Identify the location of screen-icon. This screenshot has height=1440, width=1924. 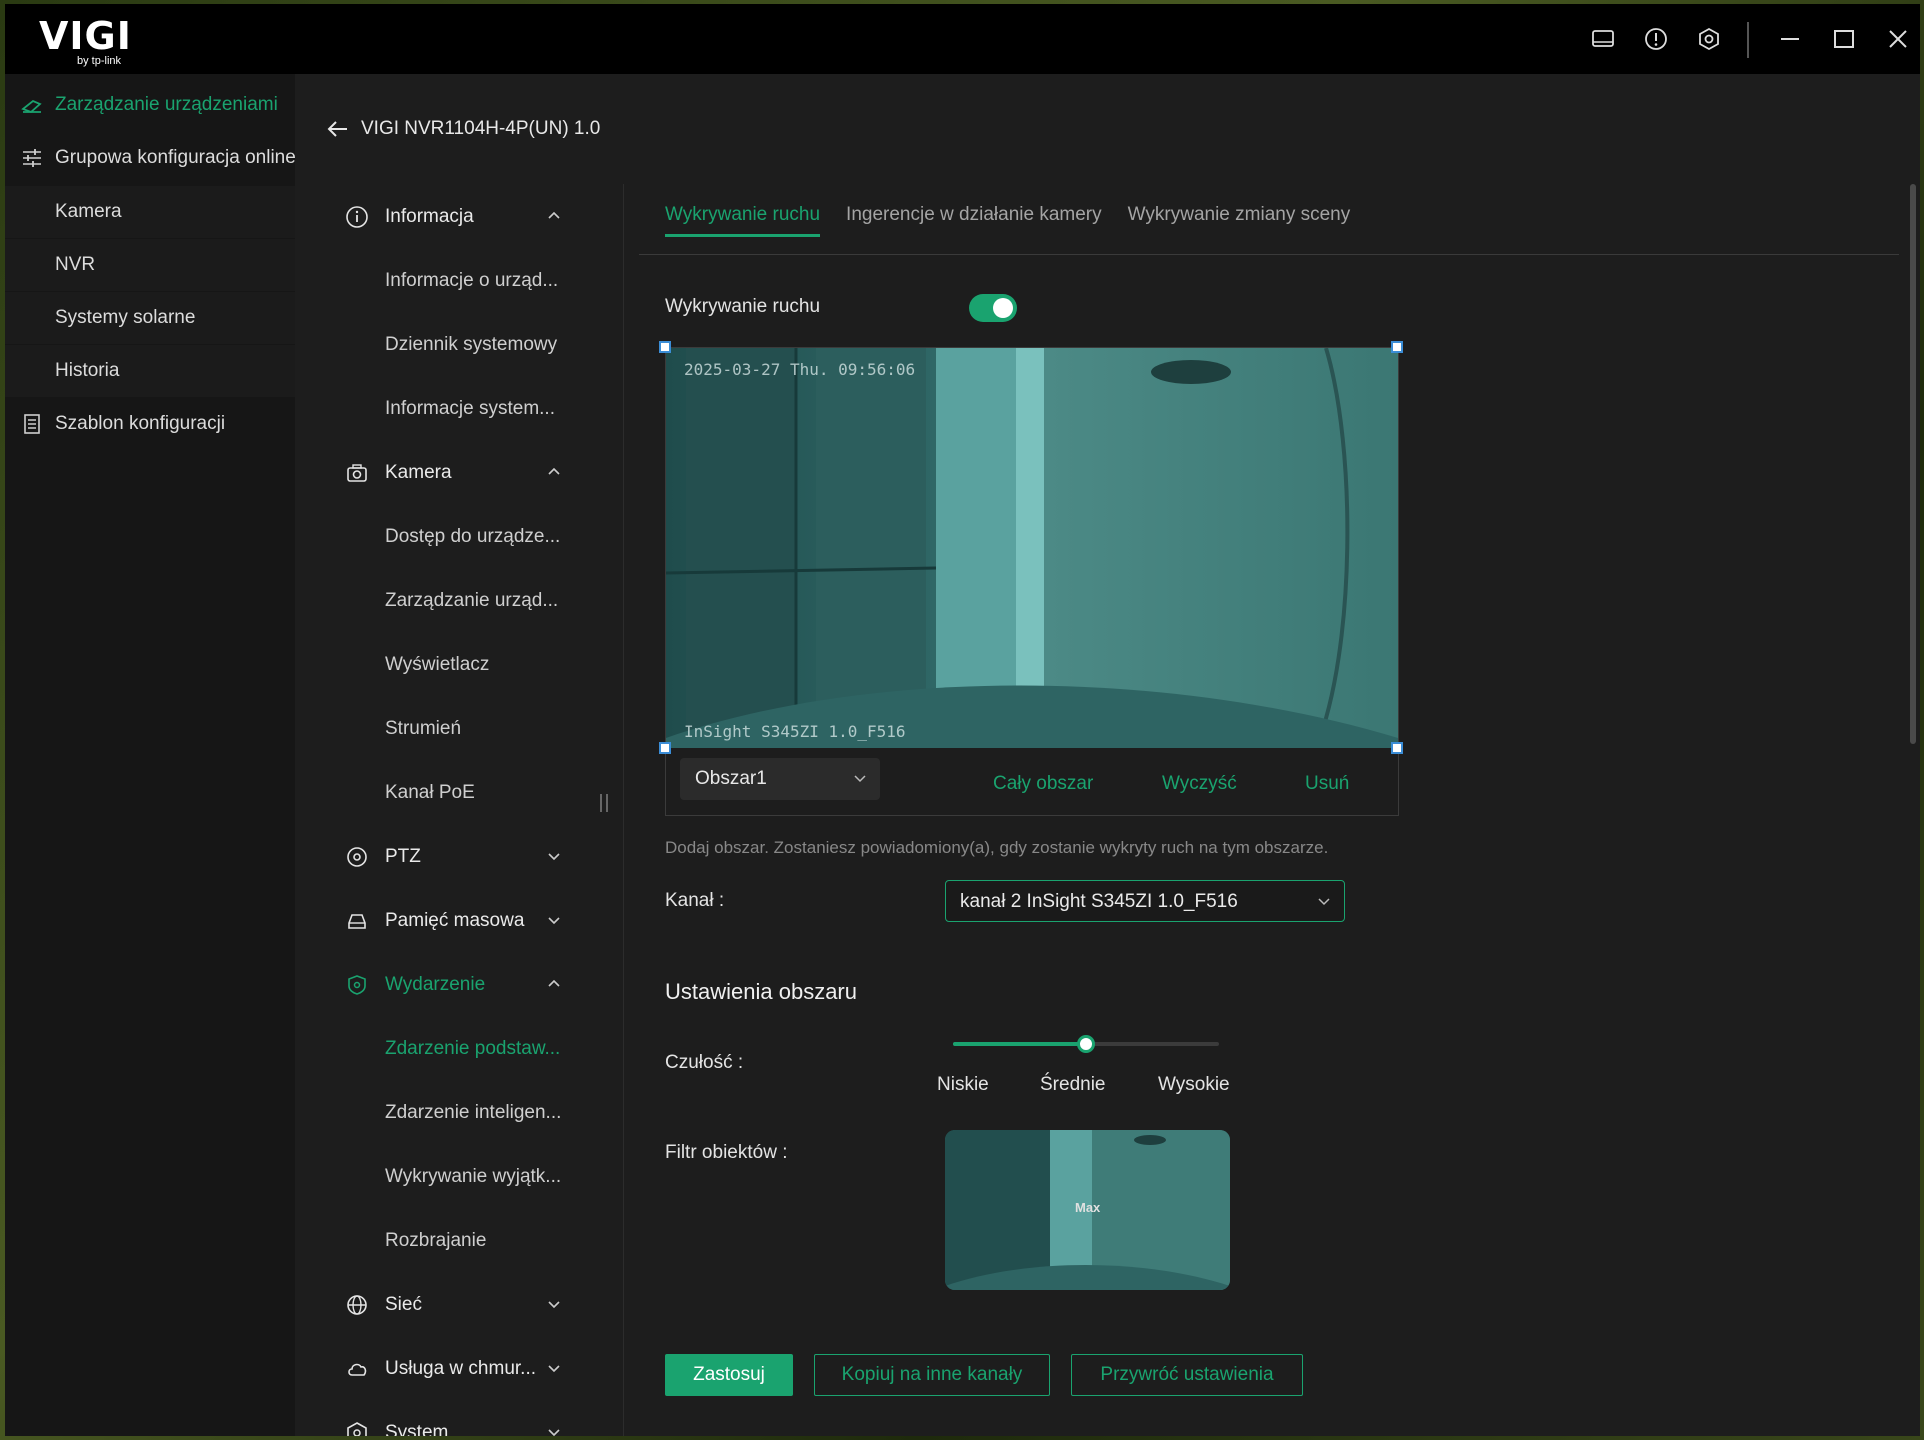
(1603, 39).